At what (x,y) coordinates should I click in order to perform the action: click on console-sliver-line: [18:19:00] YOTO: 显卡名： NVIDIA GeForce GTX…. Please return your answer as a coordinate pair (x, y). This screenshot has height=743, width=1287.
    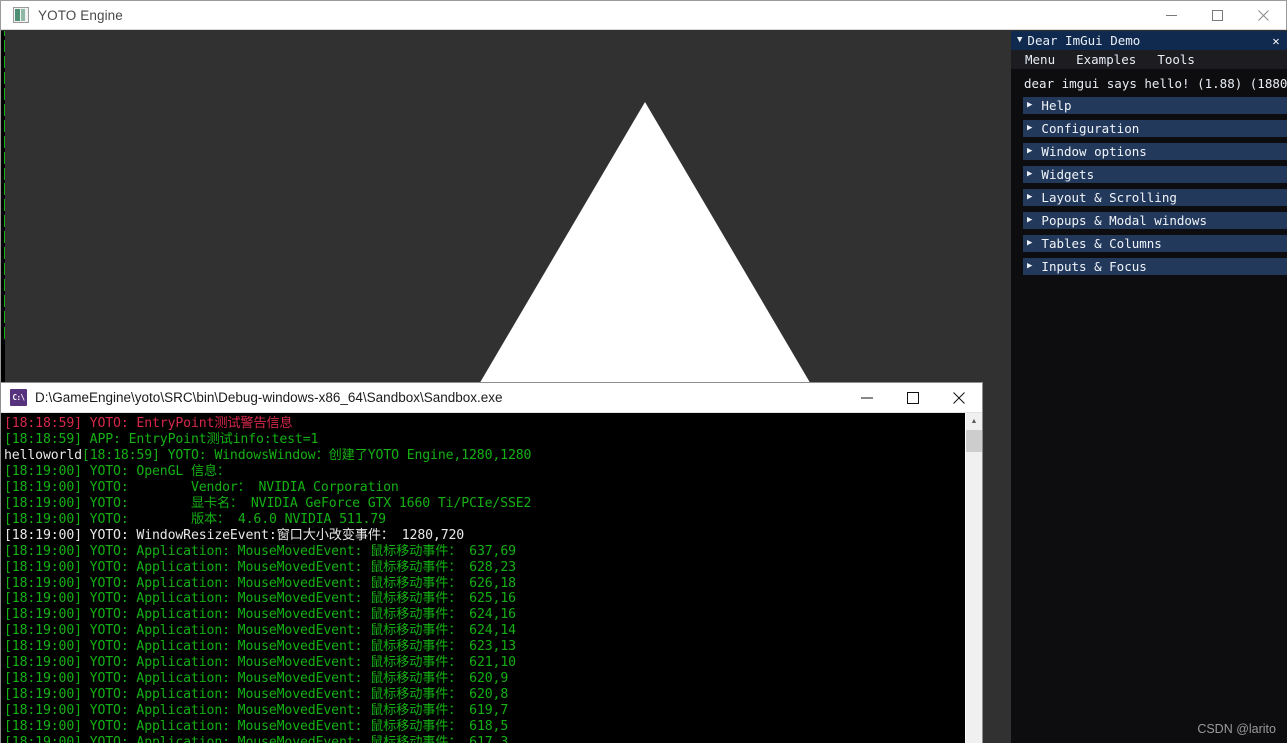
    Looking at the image, I should click on (3, 95).